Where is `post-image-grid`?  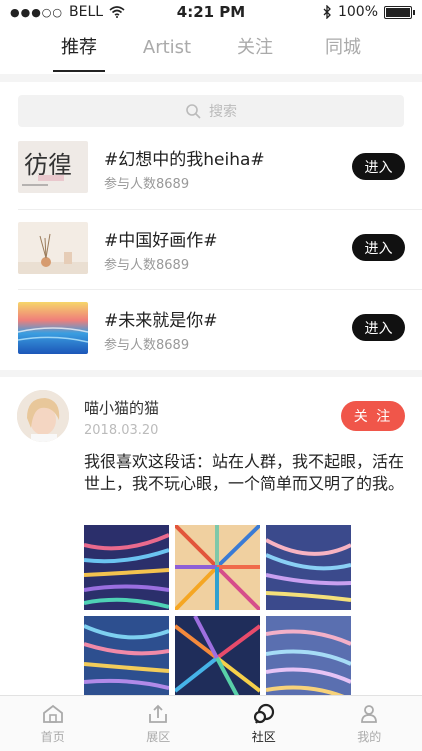 post-image-grid is located at coordinates (218, 613).